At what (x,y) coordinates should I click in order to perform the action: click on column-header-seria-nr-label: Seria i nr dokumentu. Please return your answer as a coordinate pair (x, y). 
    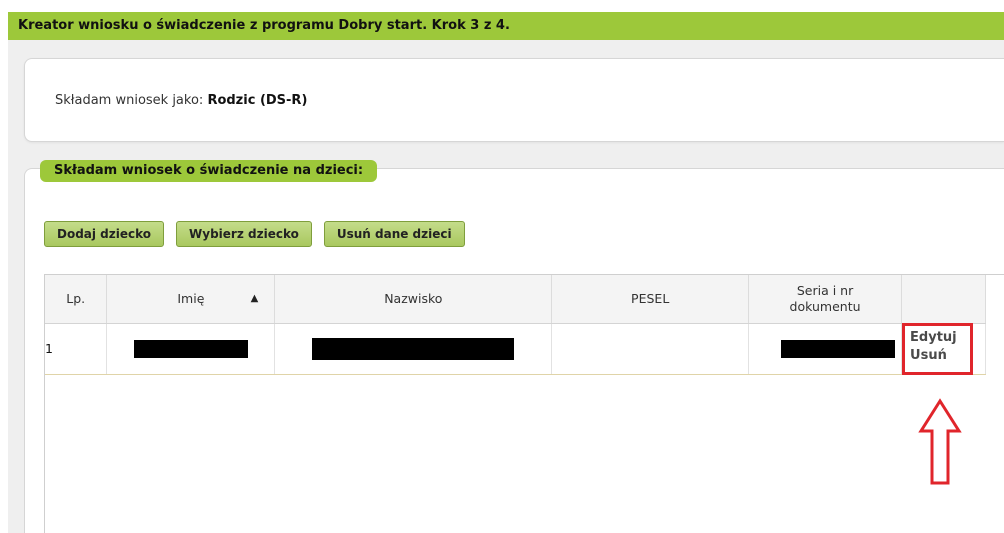
    Looking at the image, I should click on (825, 298).